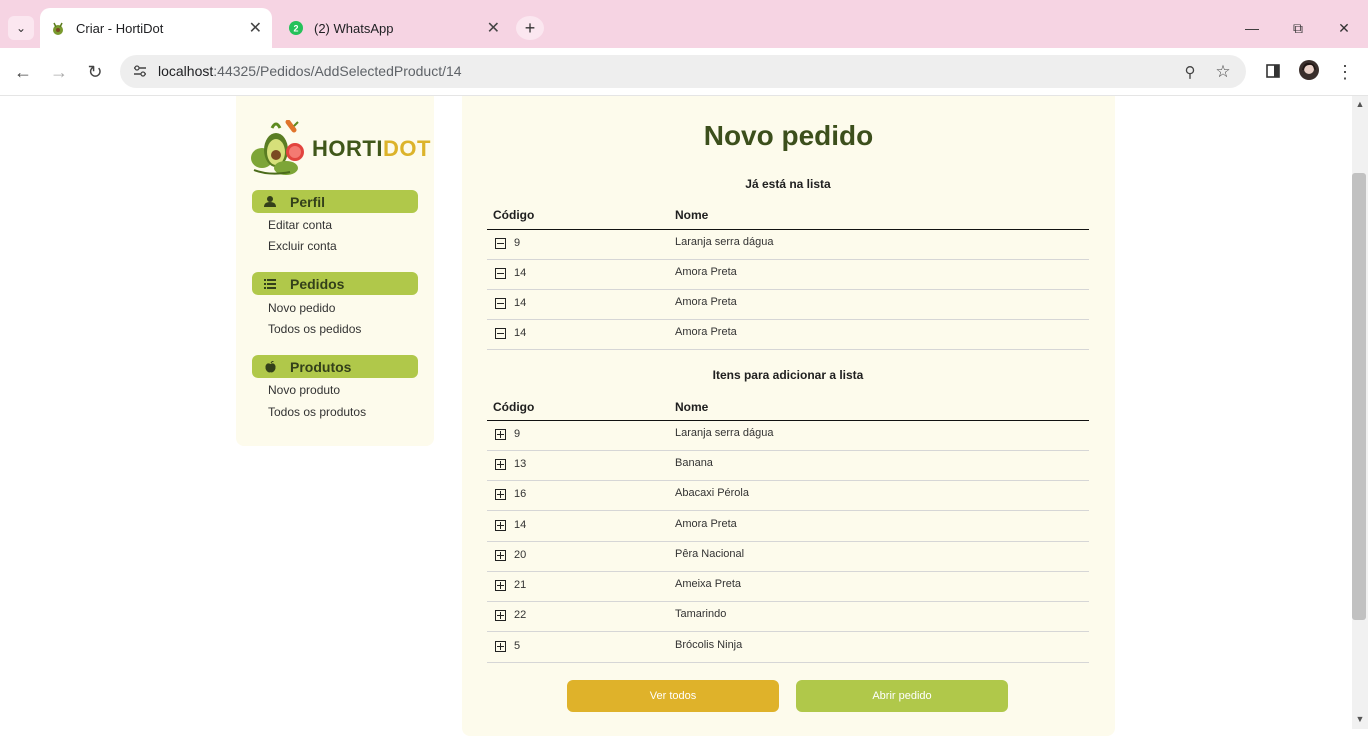 This screenshot has height=736, width=1368. I want to click on whatsapp-favicon-icon: 2, so click(296, 28).